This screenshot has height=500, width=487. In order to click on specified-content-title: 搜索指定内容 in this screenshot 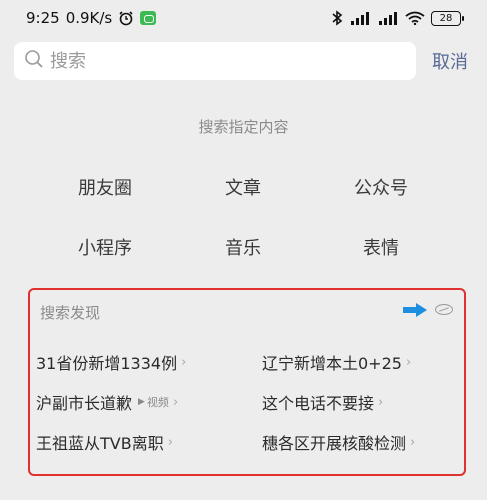, I will do `click(243, 127)`.